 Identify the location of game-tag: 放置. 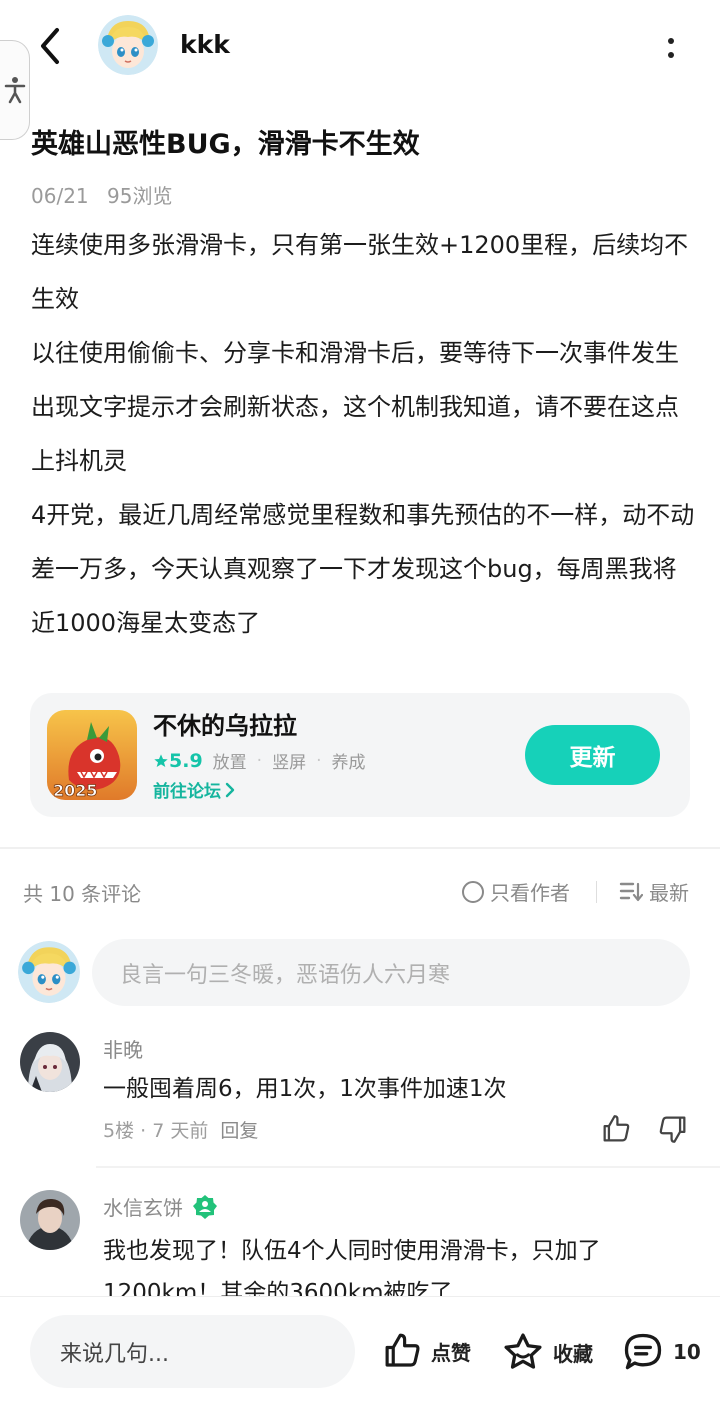
(229, 763).